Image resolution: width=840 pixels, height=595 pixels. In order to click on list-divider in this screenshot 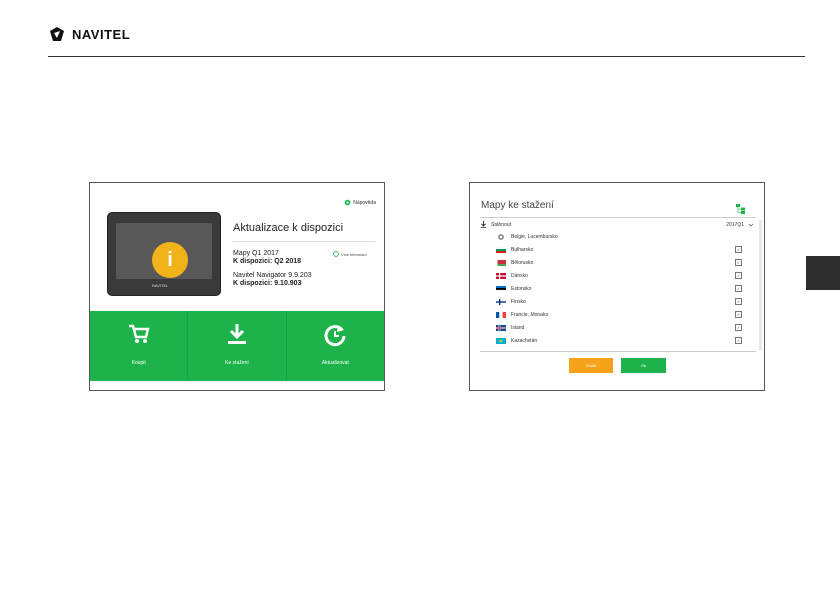, I will do `click(618, 217)`.